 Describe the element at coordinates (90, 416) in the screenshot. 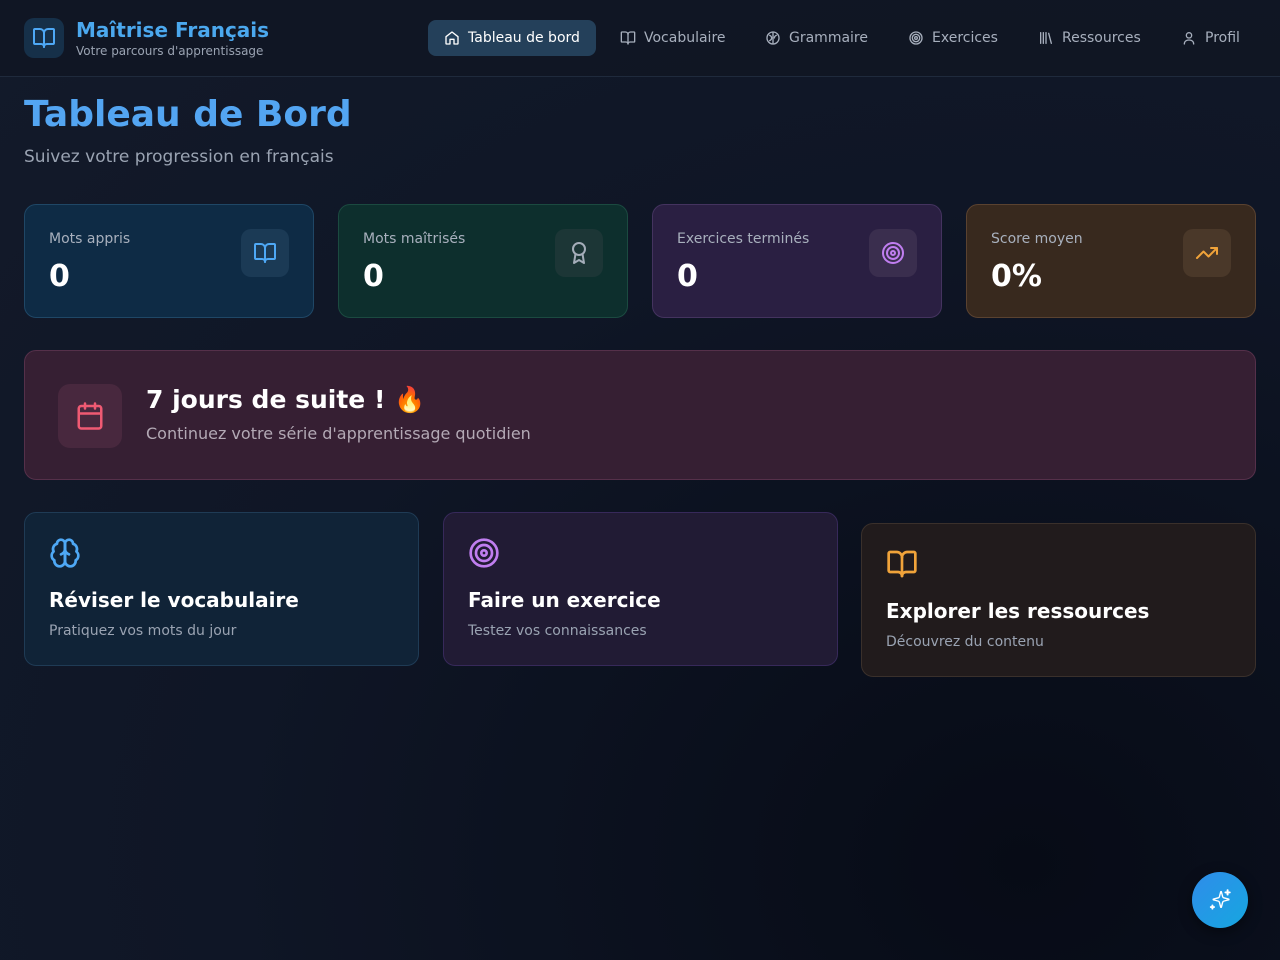

I see `calendar-icon` at that location.